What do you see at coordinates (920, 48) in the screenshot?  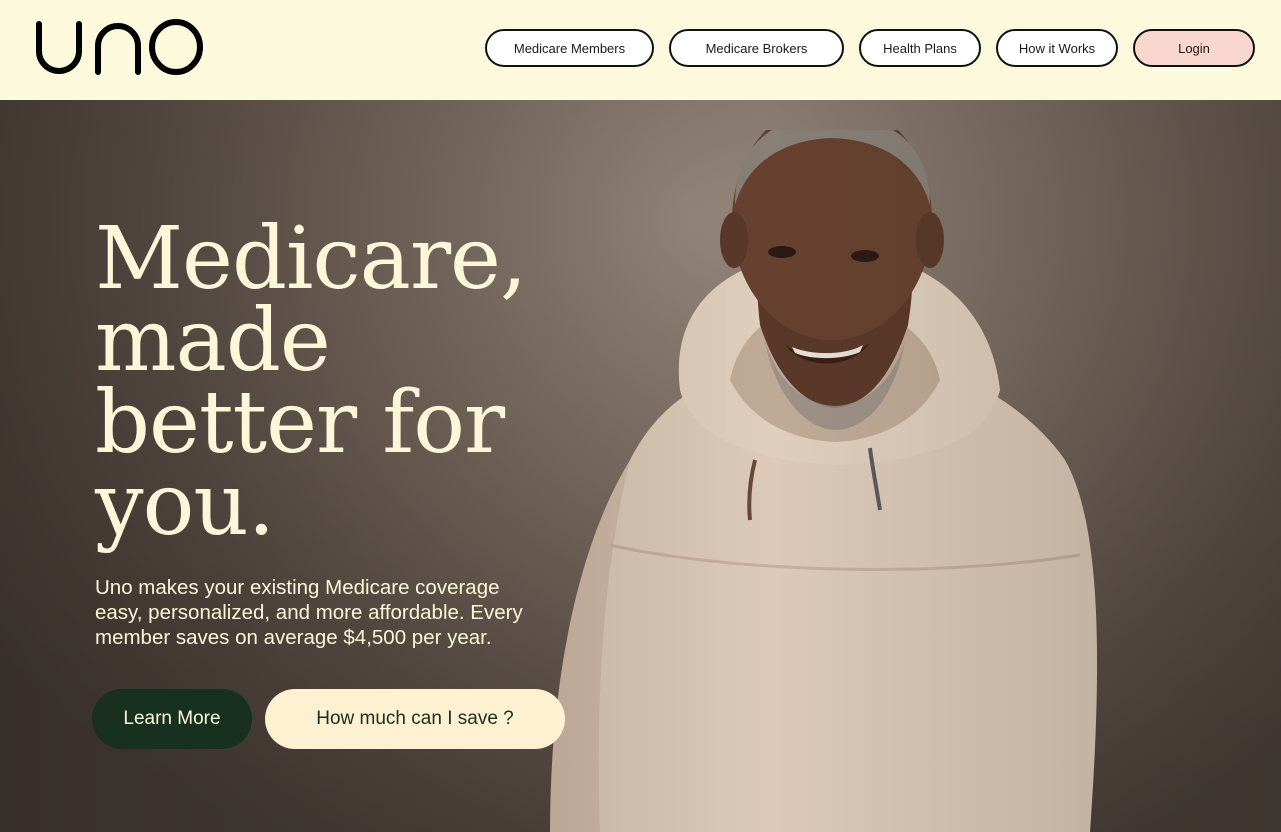 I see `nav-health-plans: Health Plans` at bounding box center [920, 48].